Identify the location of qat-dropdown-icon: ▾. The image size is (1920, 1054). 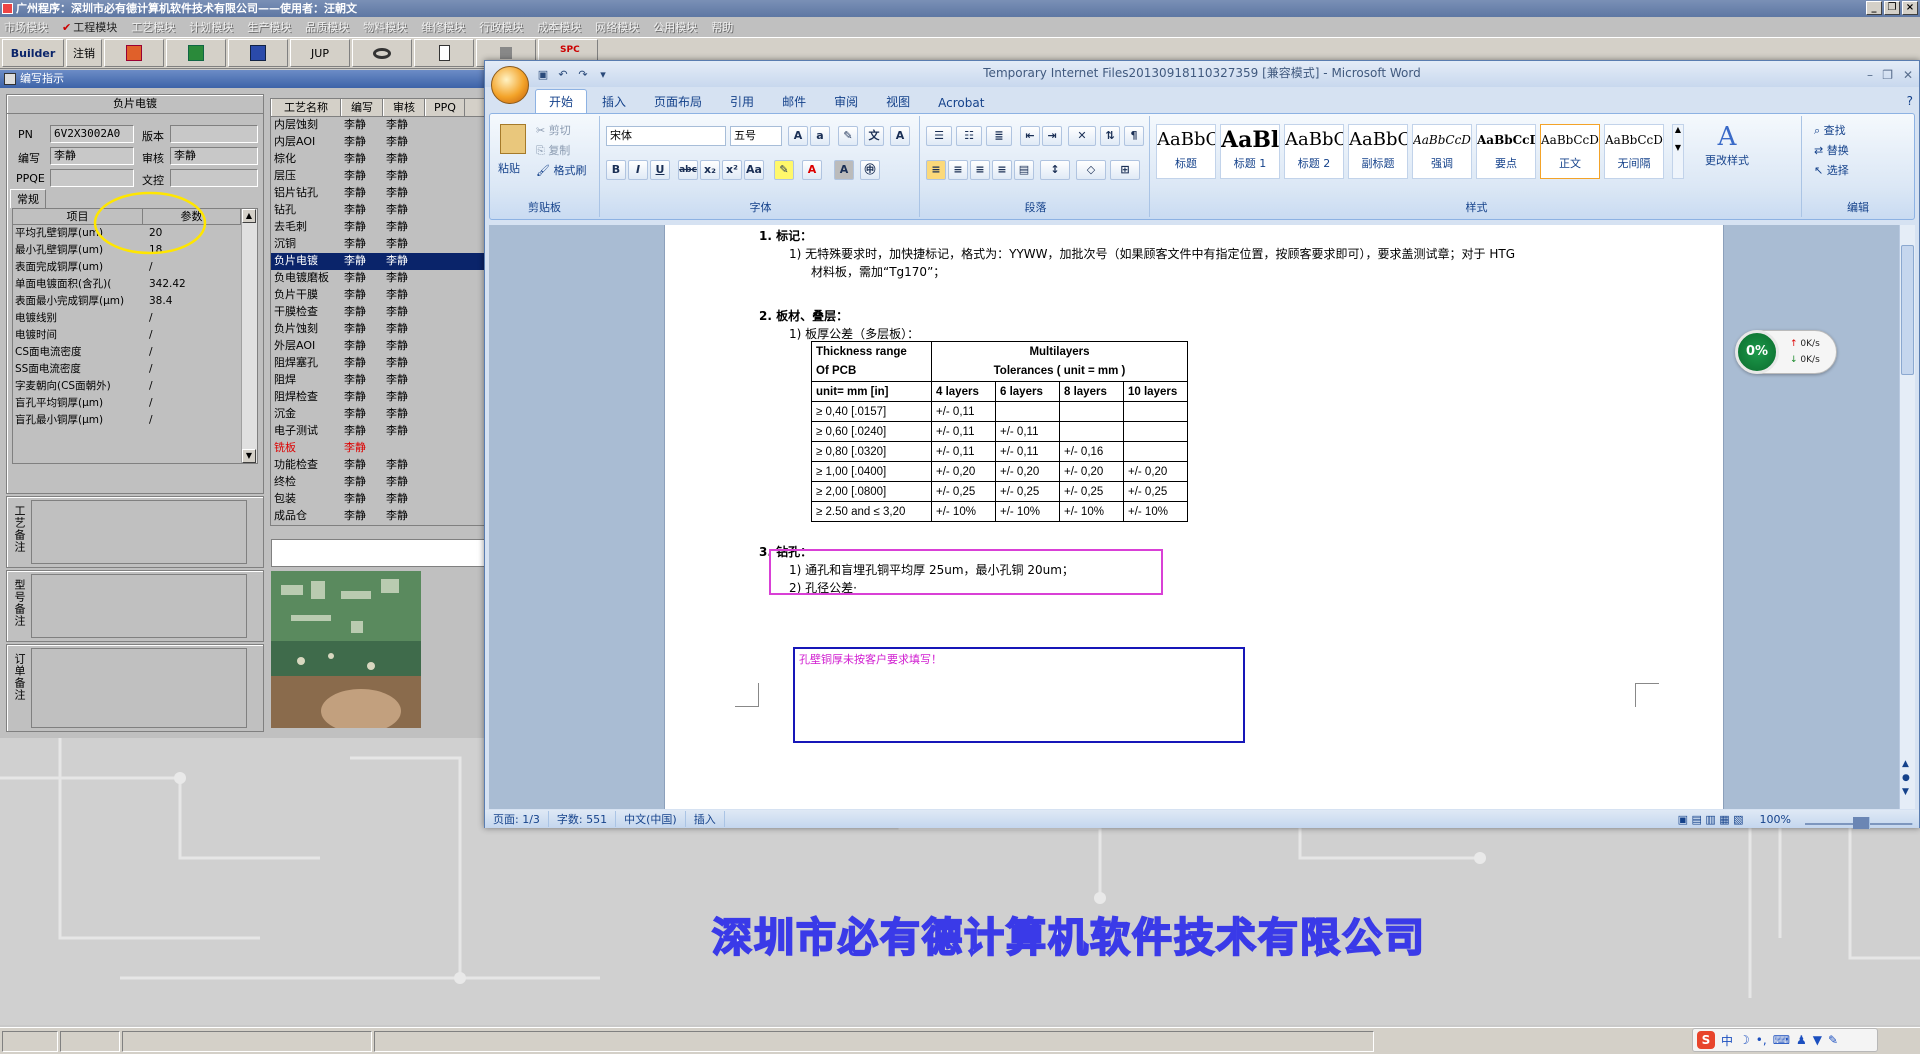
(603, 75).